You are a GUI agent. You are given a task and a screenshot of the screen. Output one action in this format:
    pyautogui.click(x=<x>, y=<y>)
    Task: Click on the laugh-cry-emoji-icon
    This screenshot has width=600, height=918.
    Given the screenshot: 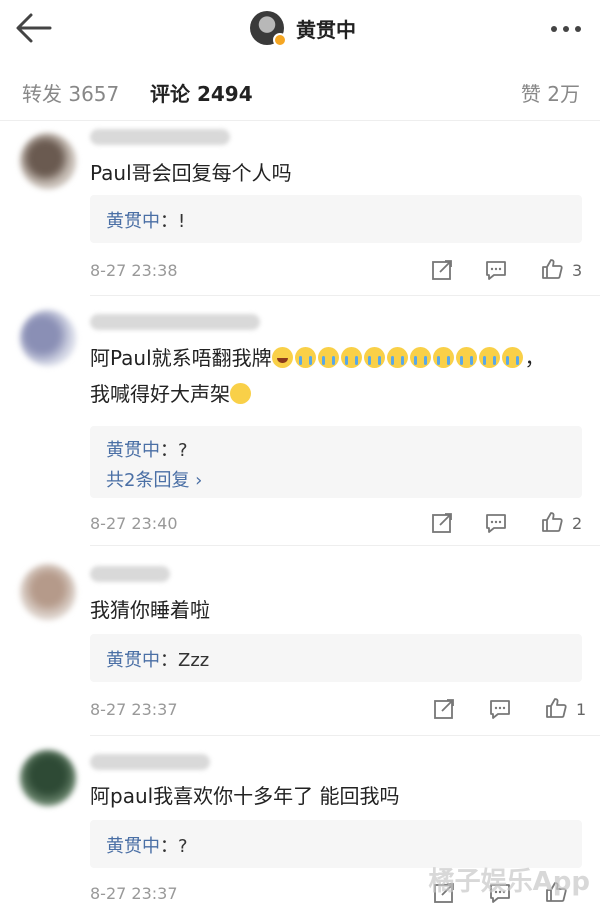 What is the action you would take?
    pyautogui.click(x=282, y=357)
    